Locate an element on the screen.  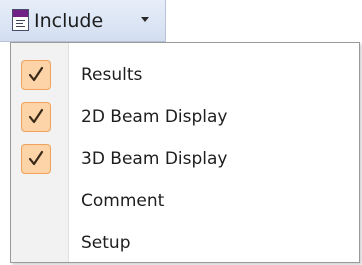
chevron-down-icon is located at coordinates (145, 19).